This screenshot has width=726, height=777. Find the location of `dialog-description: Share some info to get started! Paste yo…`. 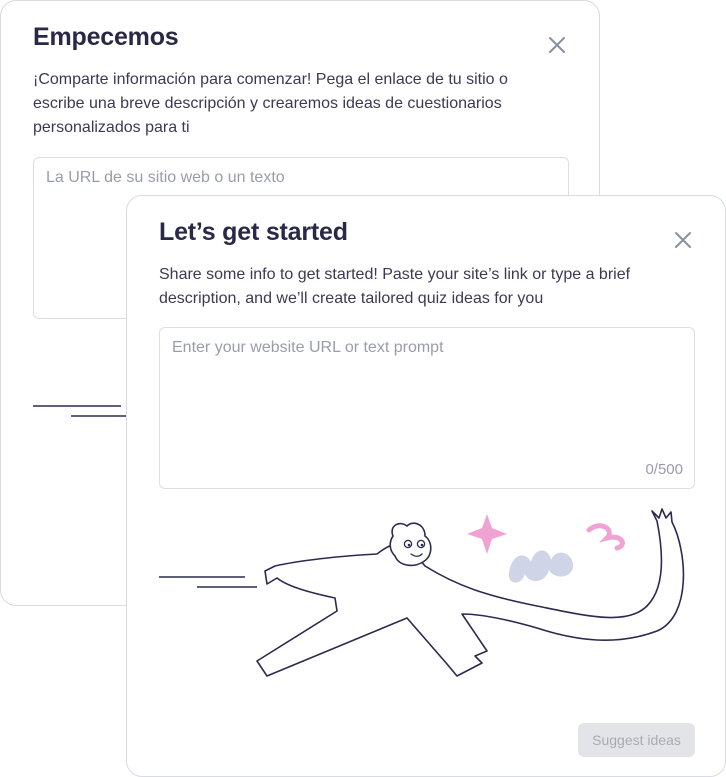

dialog-description: Share some info to get started! Paste yo… is located at coordinates (395, 286).